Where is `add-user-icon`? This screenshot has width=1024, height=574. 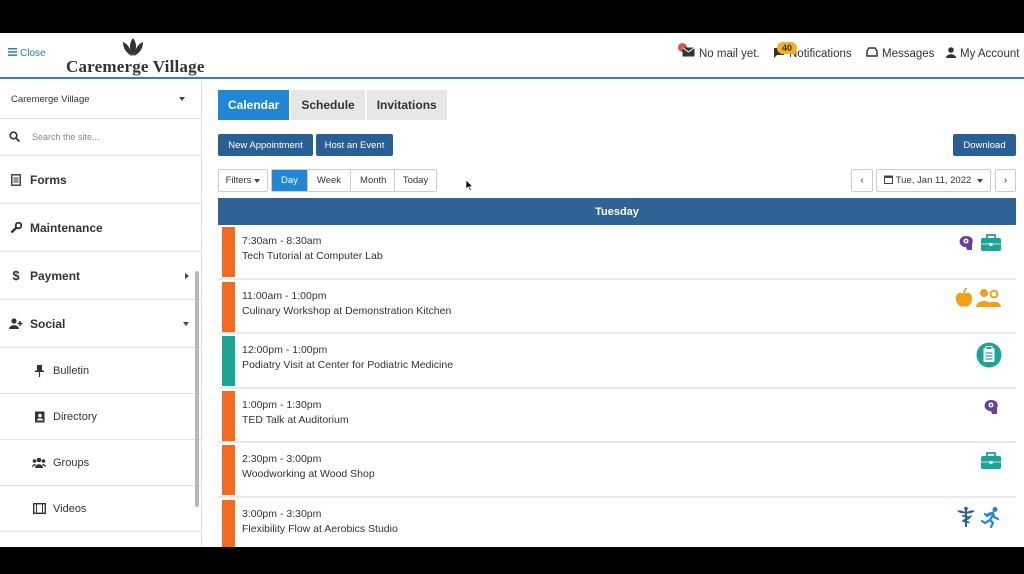 add-user-icon is located at coordinates (16, 323).